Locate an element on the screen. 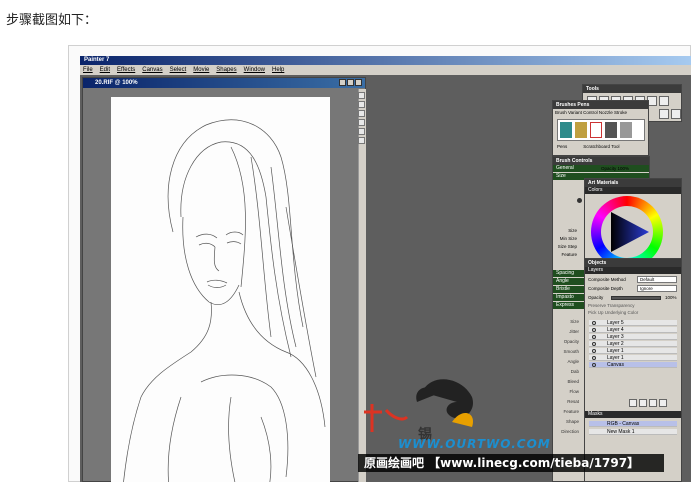 Image resolution: width=691 pixels, height=482 pixels. mask-row-rgb: RGB - Canvas is located at coordinates (633, 424).